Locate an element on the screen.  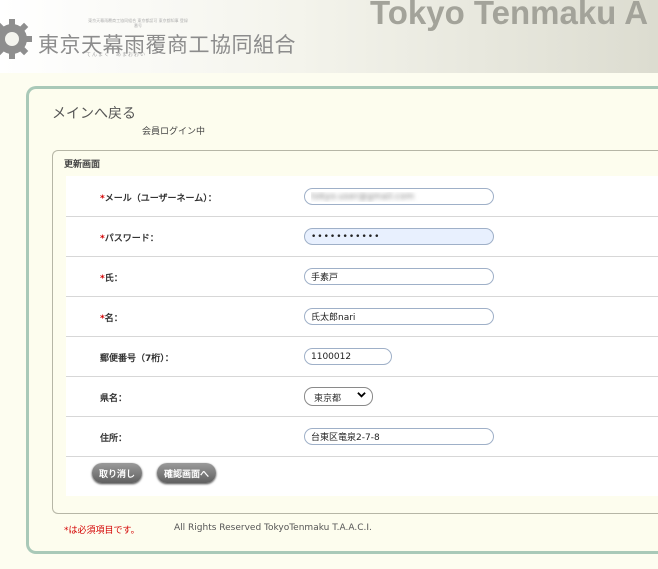
given-name-input is located at coordinates (399, 316).